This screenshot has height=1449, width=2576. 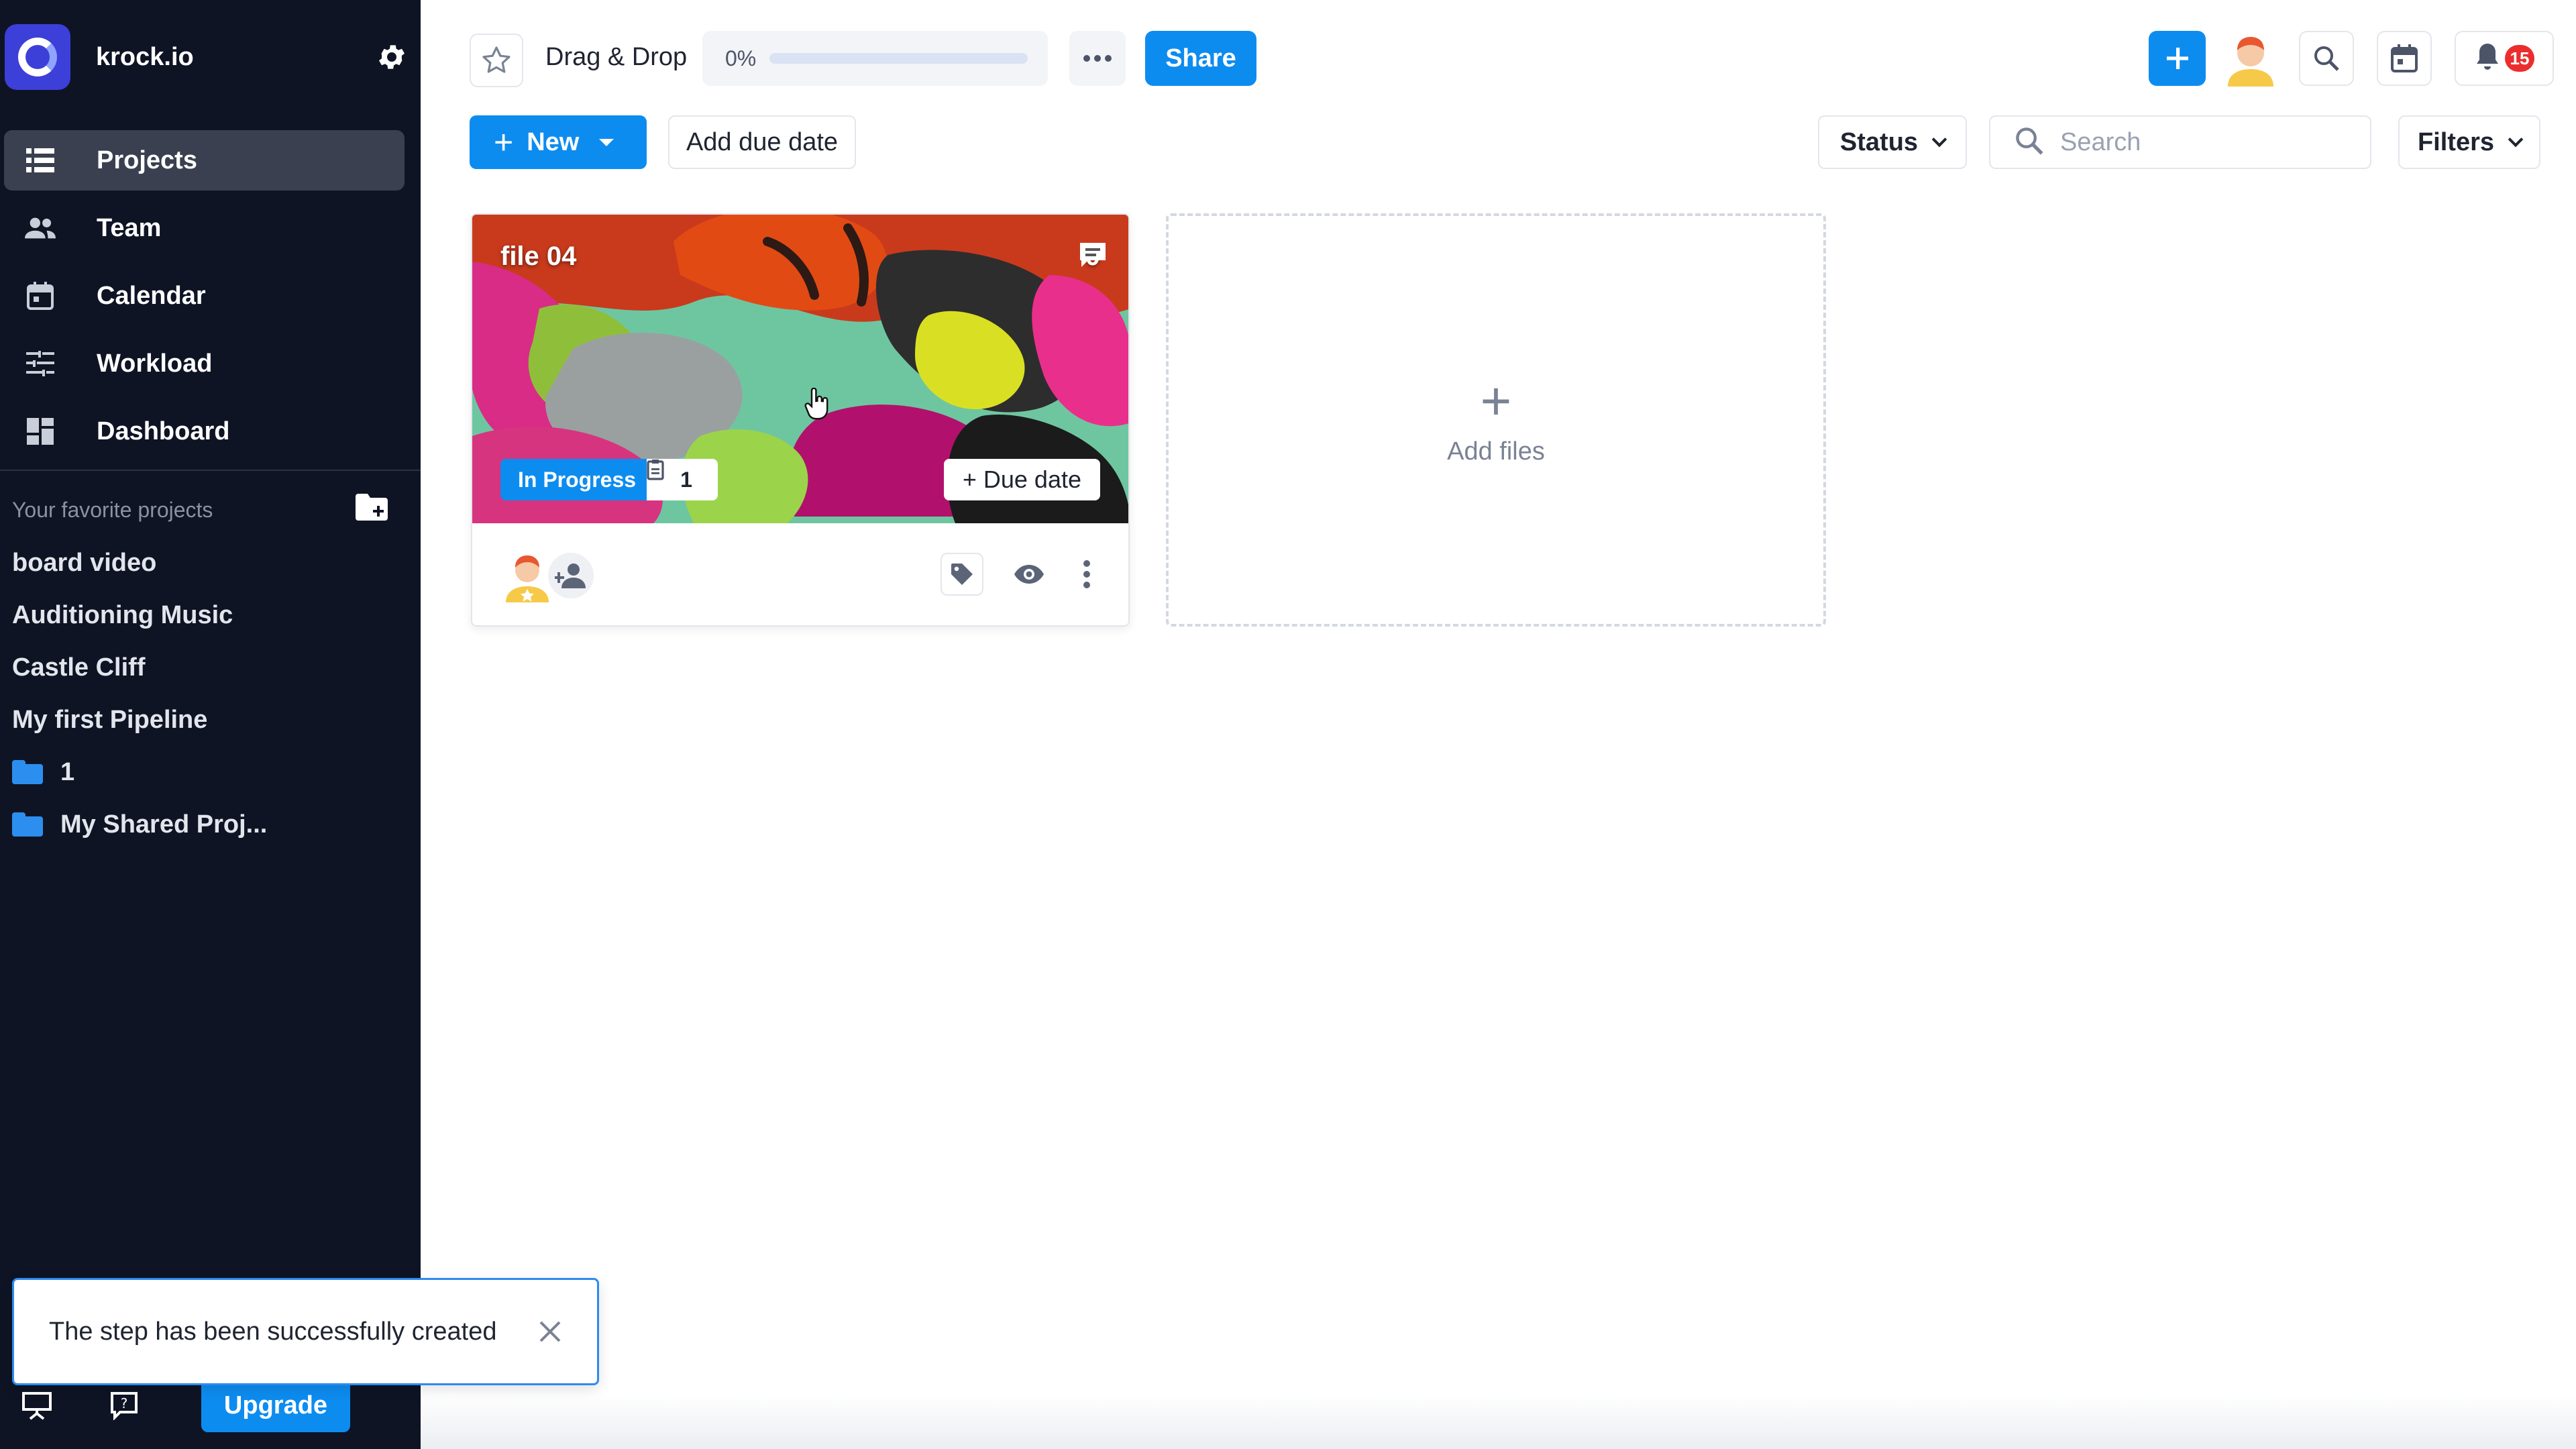 I want to click on more-options-button, so click(x=1097, y=58).